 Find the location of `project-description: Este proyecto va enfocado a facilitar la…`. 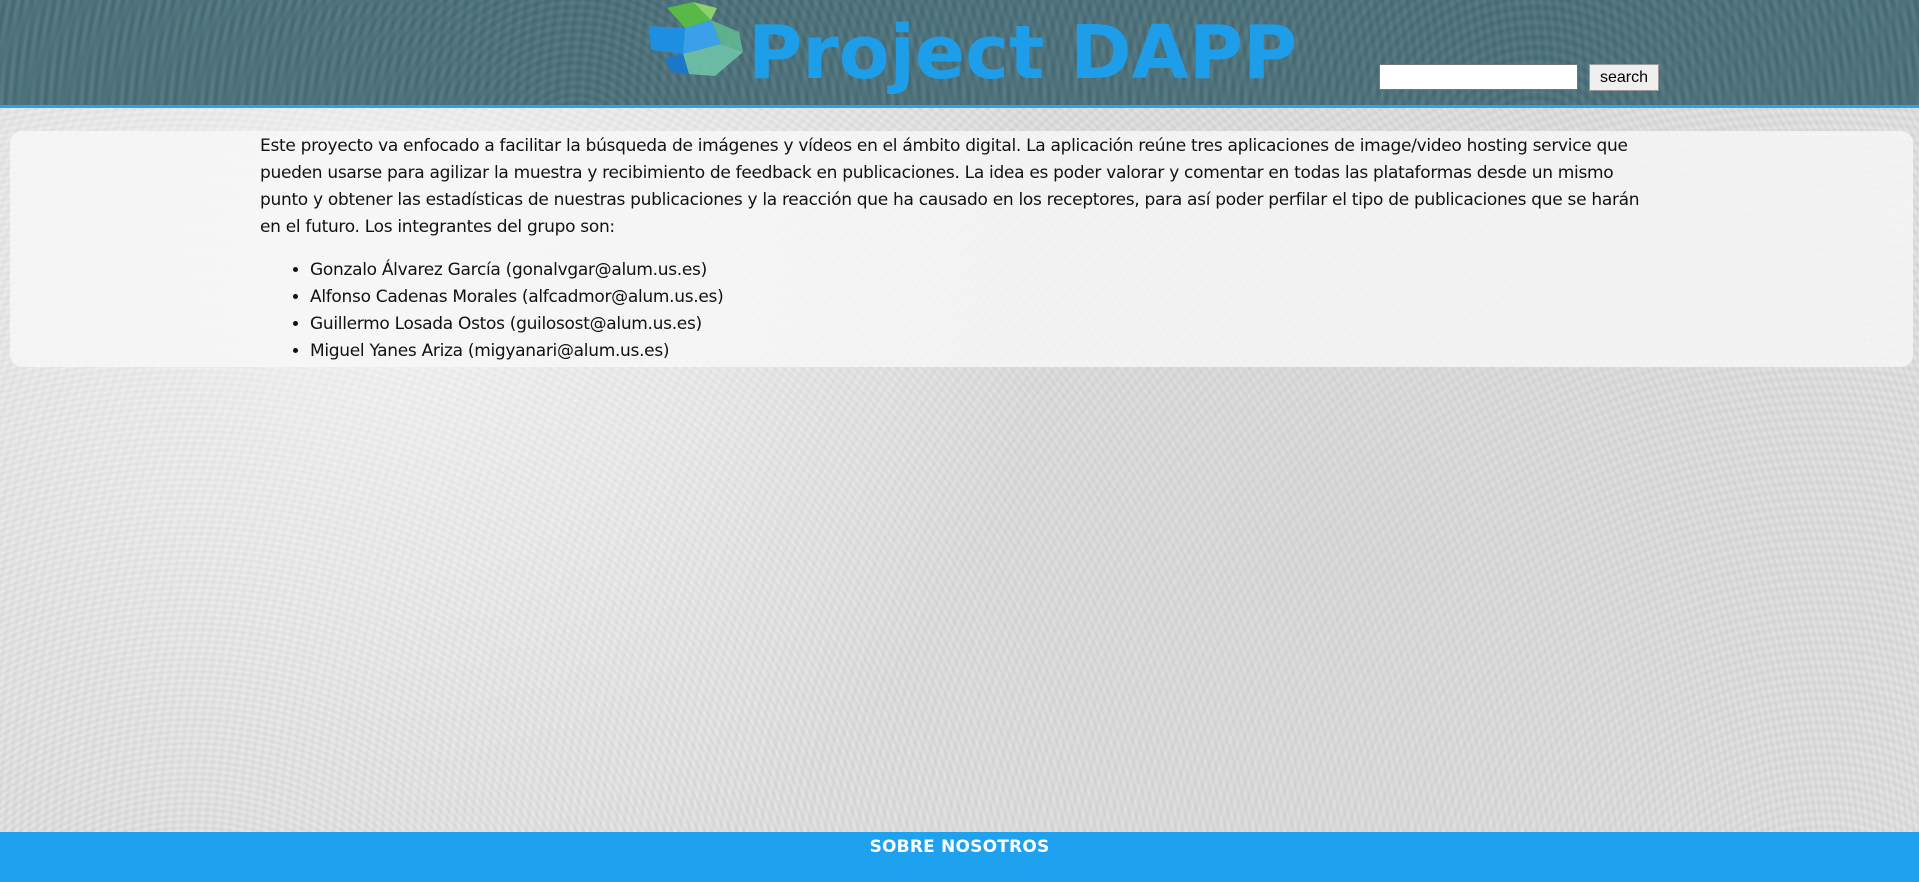

project-description: Este proyecto va enfocado a facilitar la… is located at coordinates (950, 186).